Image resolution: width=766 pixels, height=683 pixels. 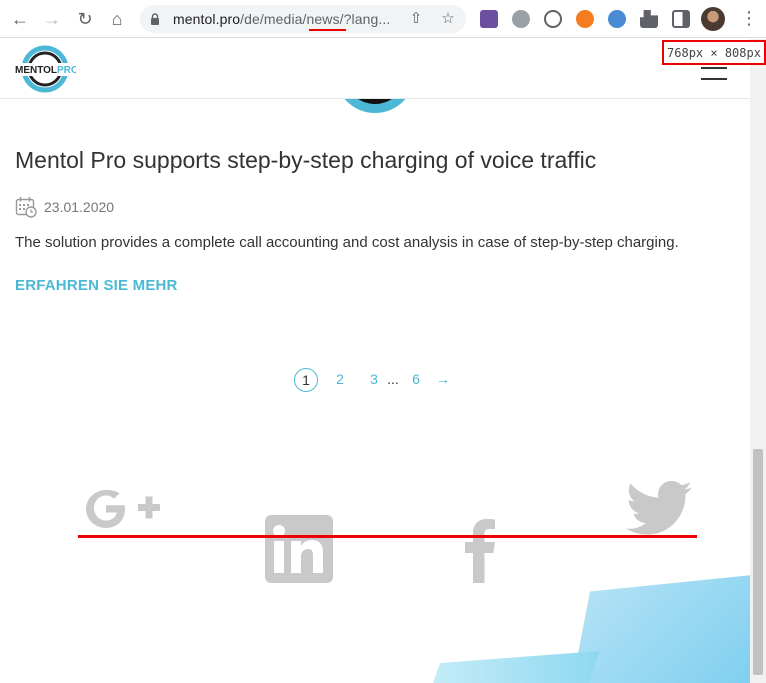 What do you see at coordinates (416, 380) in the screenshot?
I see `page-6-button: 6` at bounding box center [416, 380].